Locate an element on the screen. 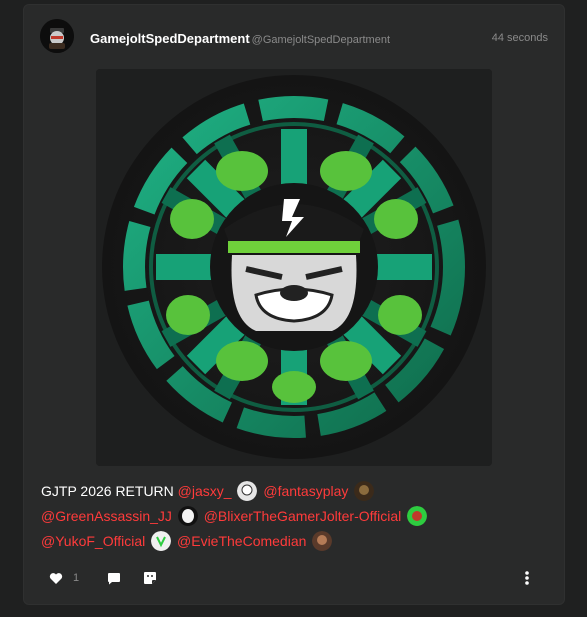 Image resolution: width=587 pixels, height=617 pixels. mention-greenassassin: @GreenAssassin_JJ is located at coordinates (106, 516).